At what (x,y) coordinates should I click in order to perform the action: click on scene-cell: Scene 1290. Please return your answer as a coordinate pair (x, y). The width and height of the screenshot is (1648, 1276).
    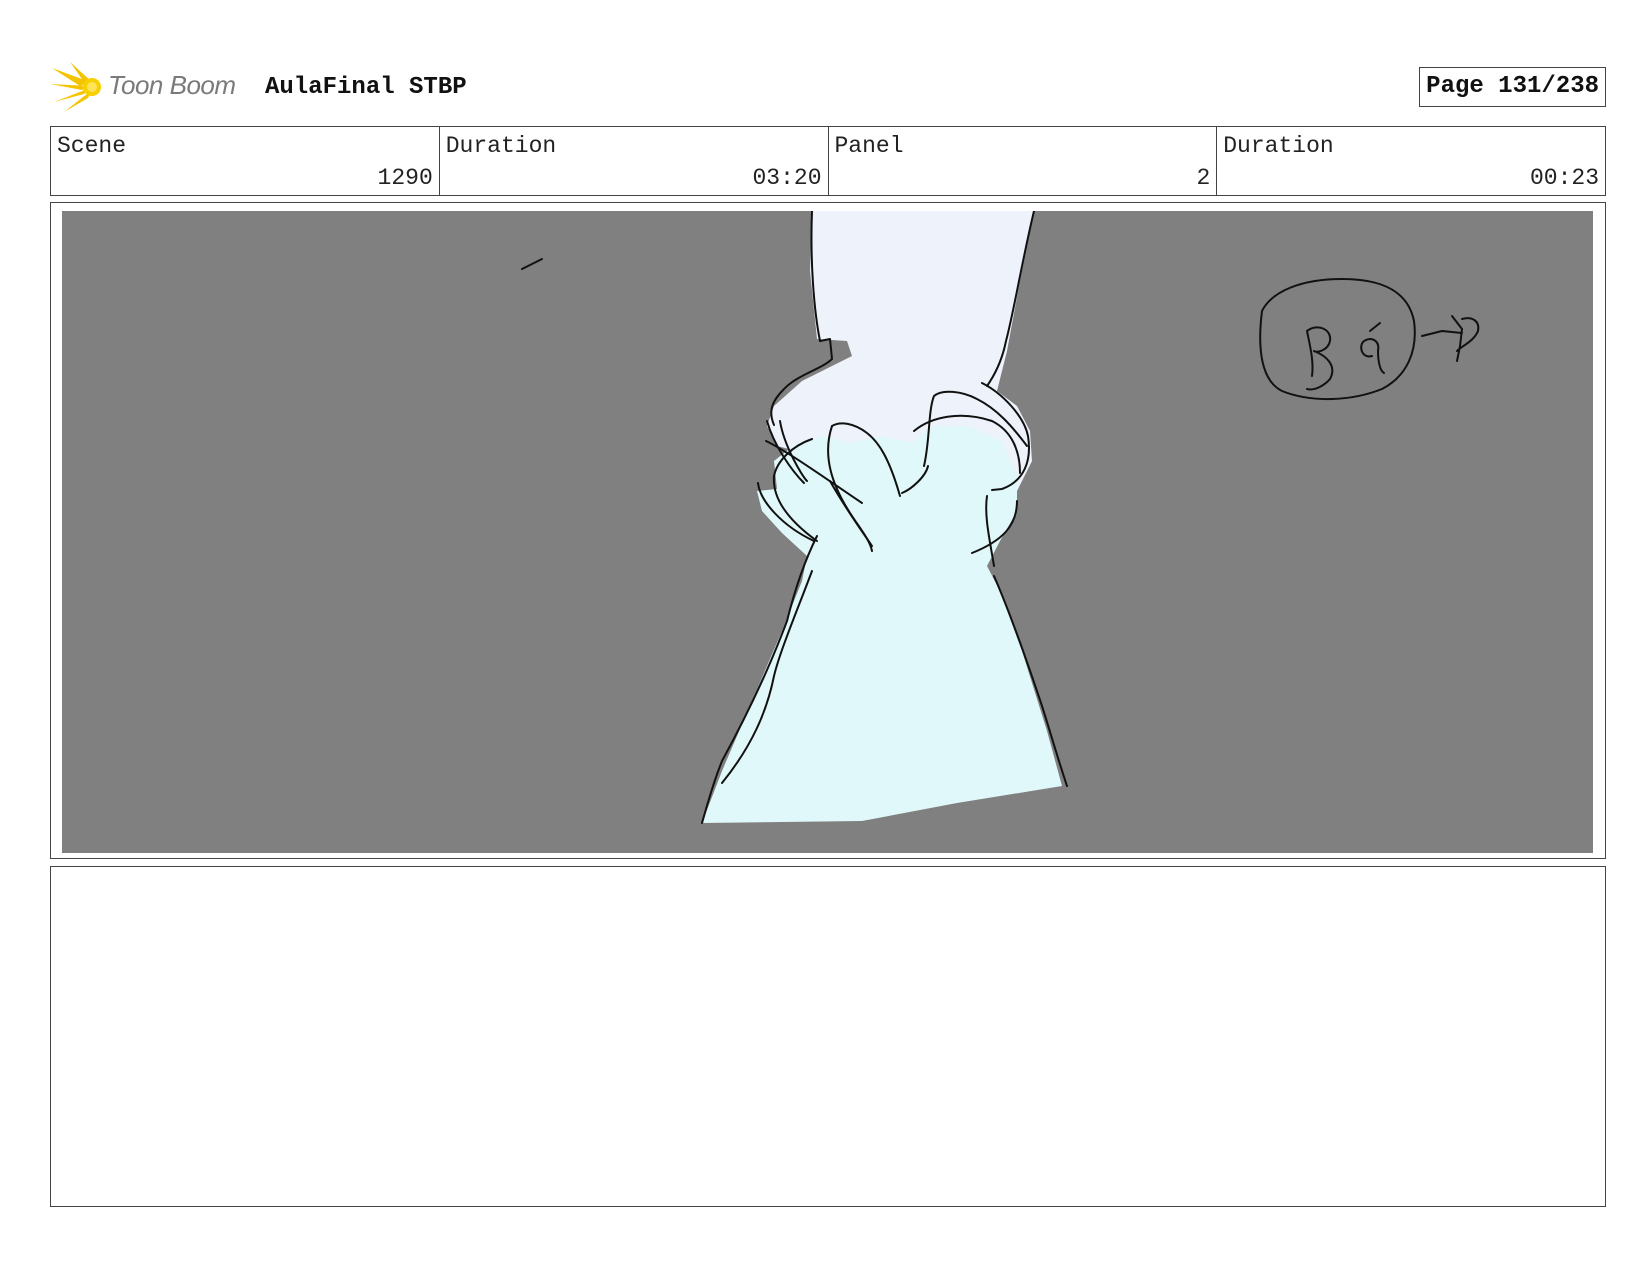
    Looking at the image, I should click on (245, 161).